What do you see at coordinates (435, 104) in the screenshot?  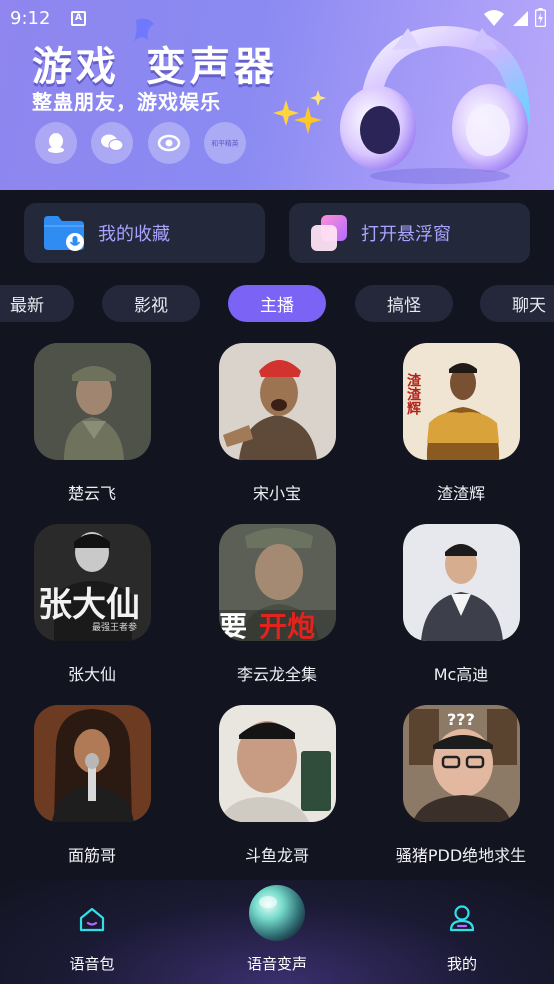 I see `headphone-illustration` at bounding box center [435, 104].